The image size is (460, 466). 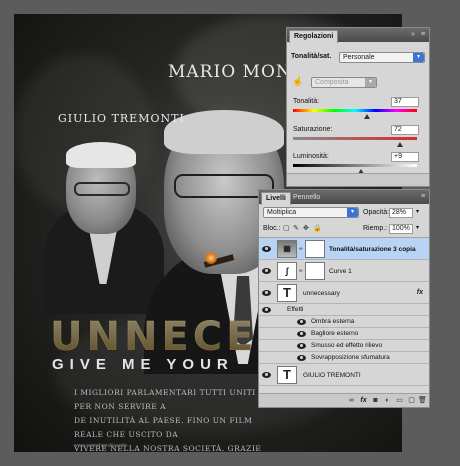 What do you see at coordinates (311, 56) in the screenshot?
I see `adjustment-type-label: Tonalità/sat.` at bounding box center [311, 56].